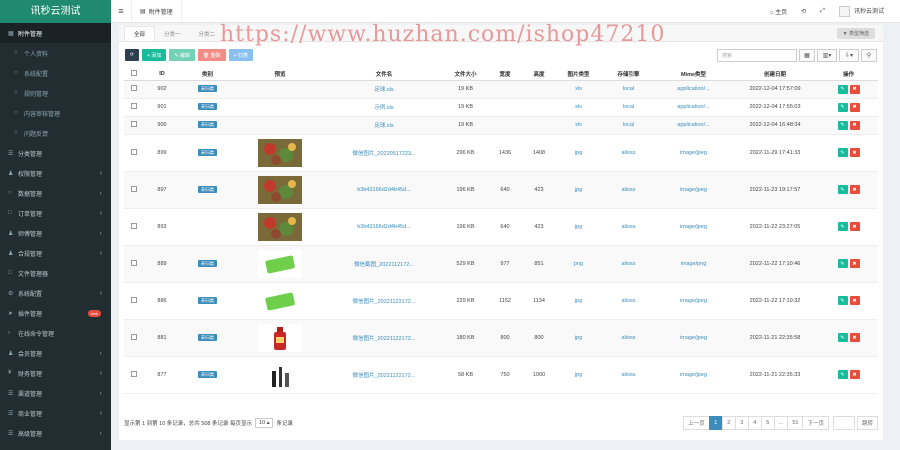 This screenshot has width=900, height=450. What do you see at coordinates (803, 11) in the screenshot?
I see `clear-cache-icon: ⟲` at bounding box center [803, 11].